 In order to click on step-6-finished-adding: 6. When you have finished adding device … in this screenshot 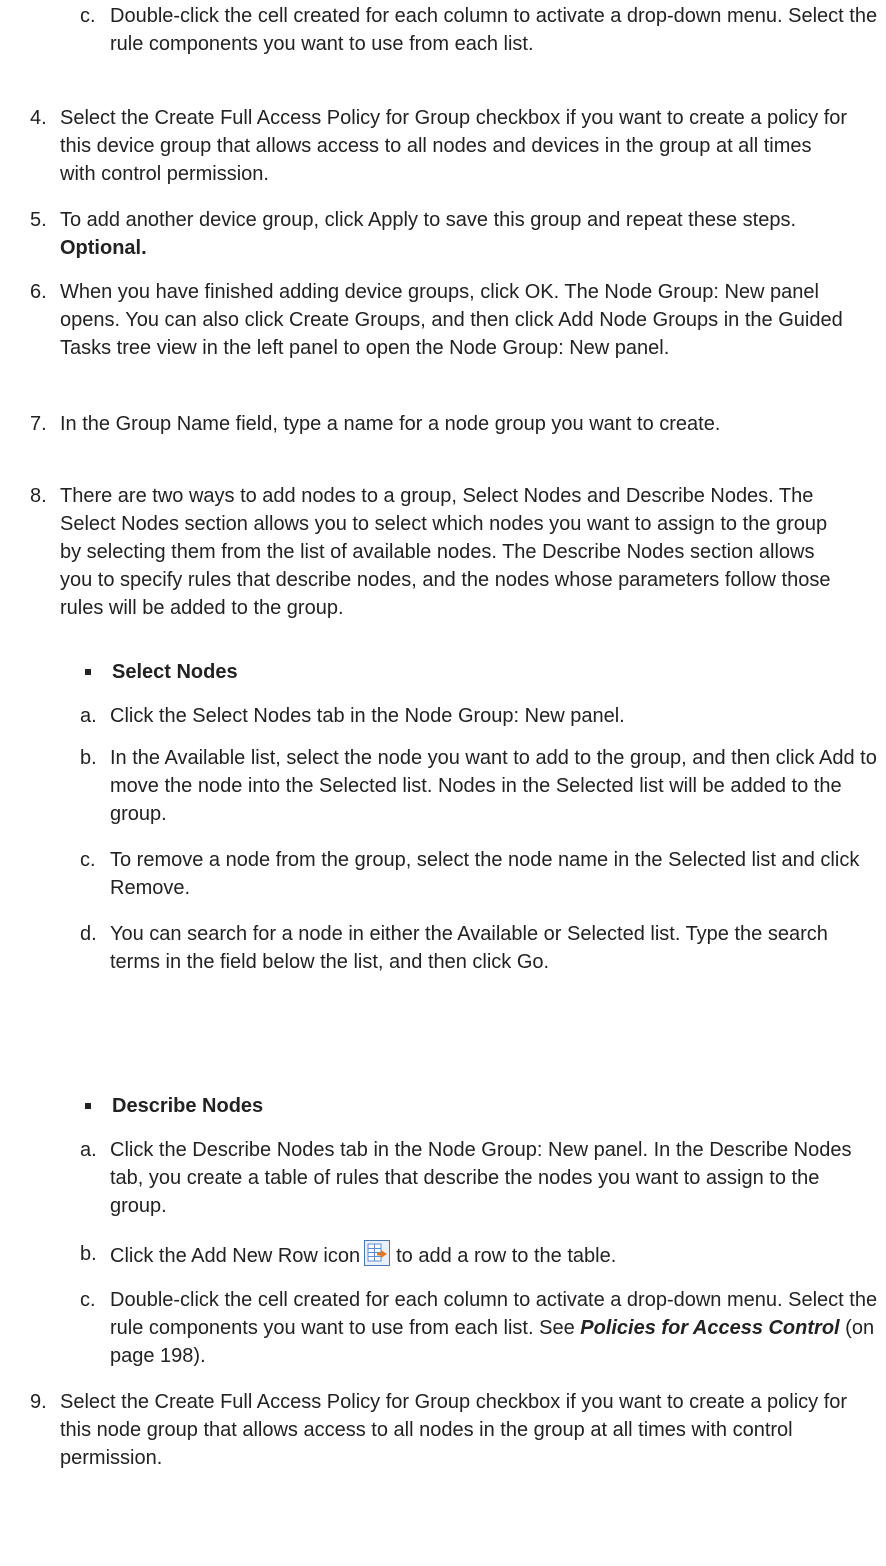, I will do `click(440, 320)`.